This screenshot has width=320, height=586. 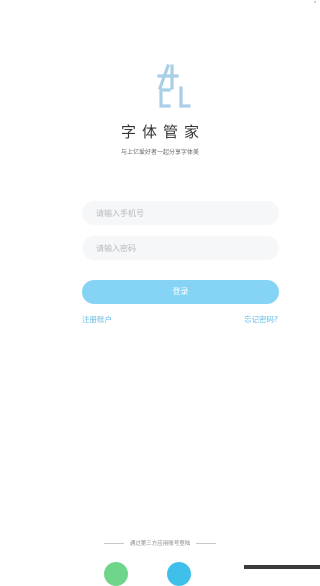 What do you see at coordinates (159, 152) in the screenshot?
I see `tagline: 与上亿爱好者一起分享字体美` at bounding box center [159, 152].